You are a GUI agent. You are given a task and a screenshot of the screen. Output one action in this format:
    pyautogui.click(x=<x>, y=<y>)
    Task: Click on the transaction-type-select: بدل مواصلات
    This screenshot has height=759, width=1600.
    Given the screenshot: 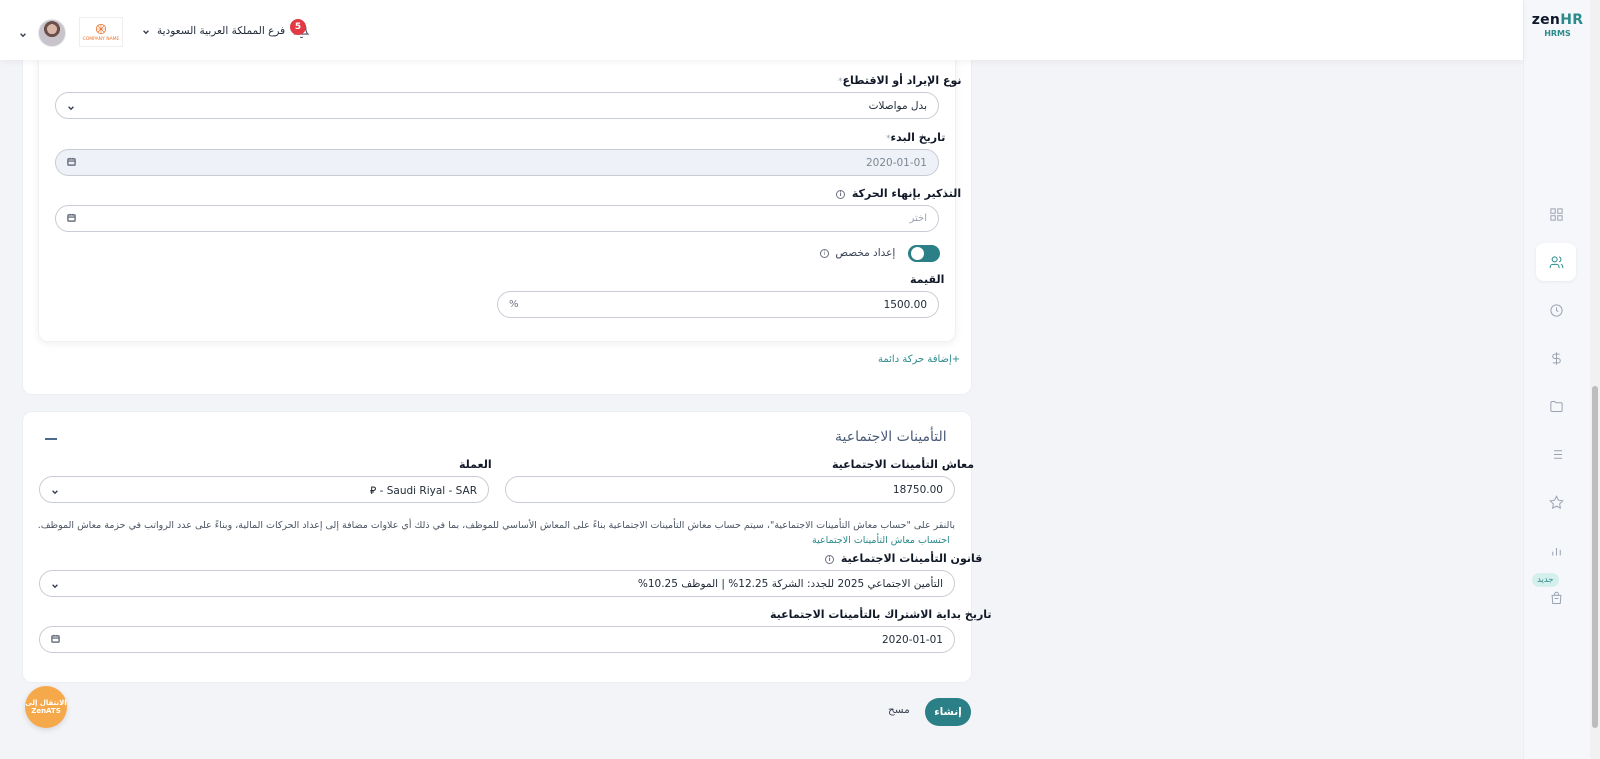 What is the action you would take?
    pyautogui.click(x=497, y=105)
    